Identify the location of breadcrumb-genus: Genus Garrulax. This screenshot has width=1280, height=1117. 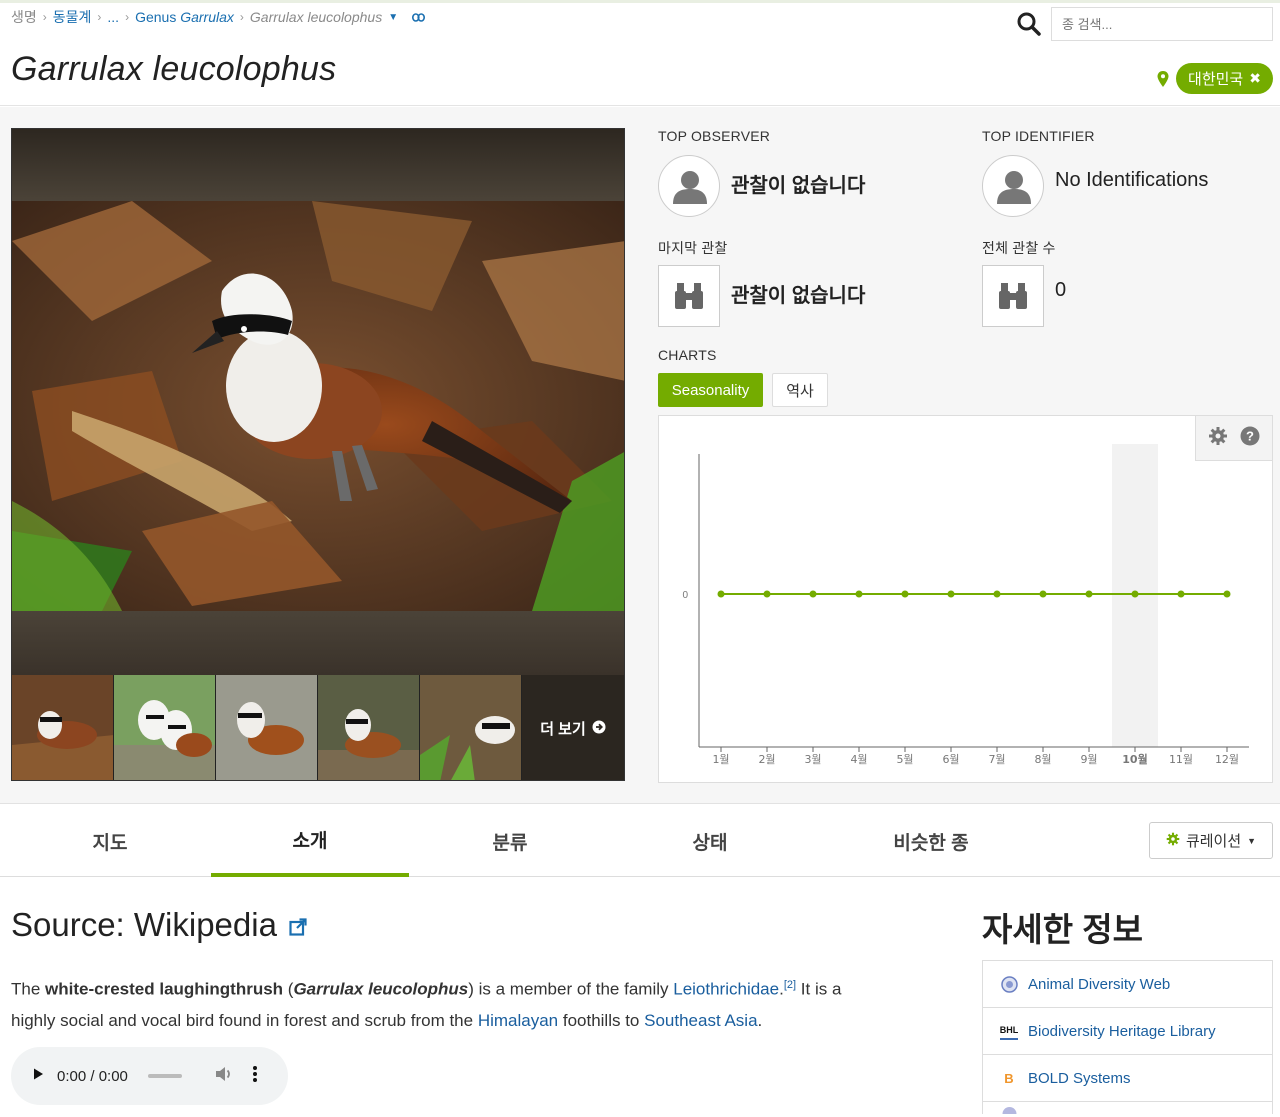
(184, 17).